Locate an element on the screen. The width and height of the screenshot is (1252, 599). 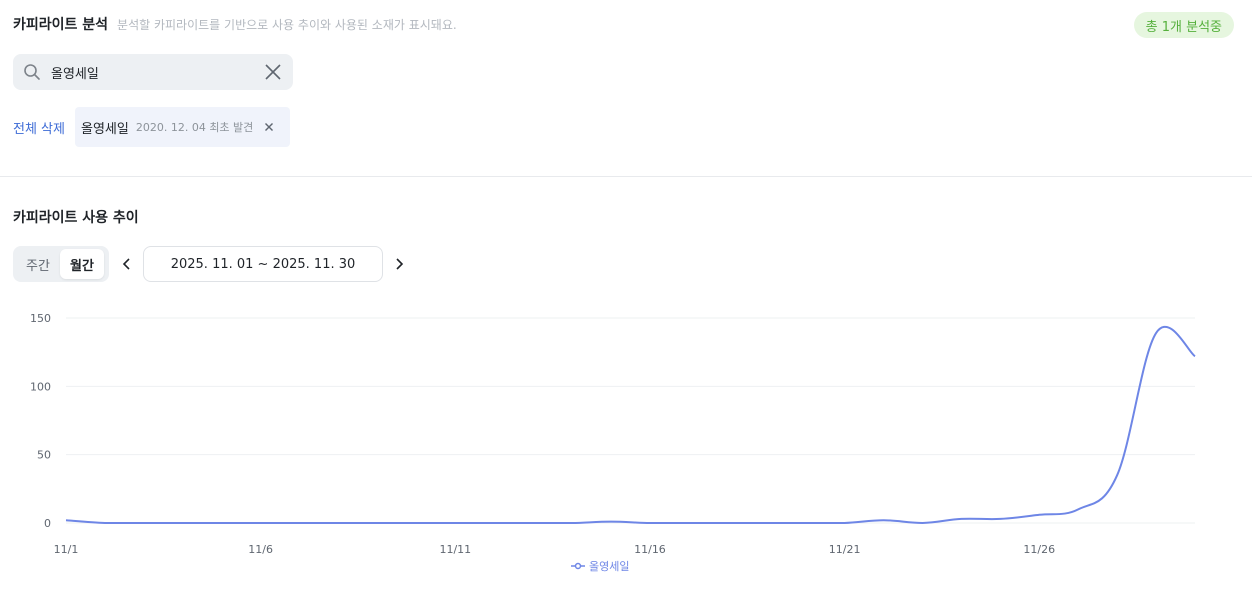
chip-remove-icon is located at coordinates (269, 127).